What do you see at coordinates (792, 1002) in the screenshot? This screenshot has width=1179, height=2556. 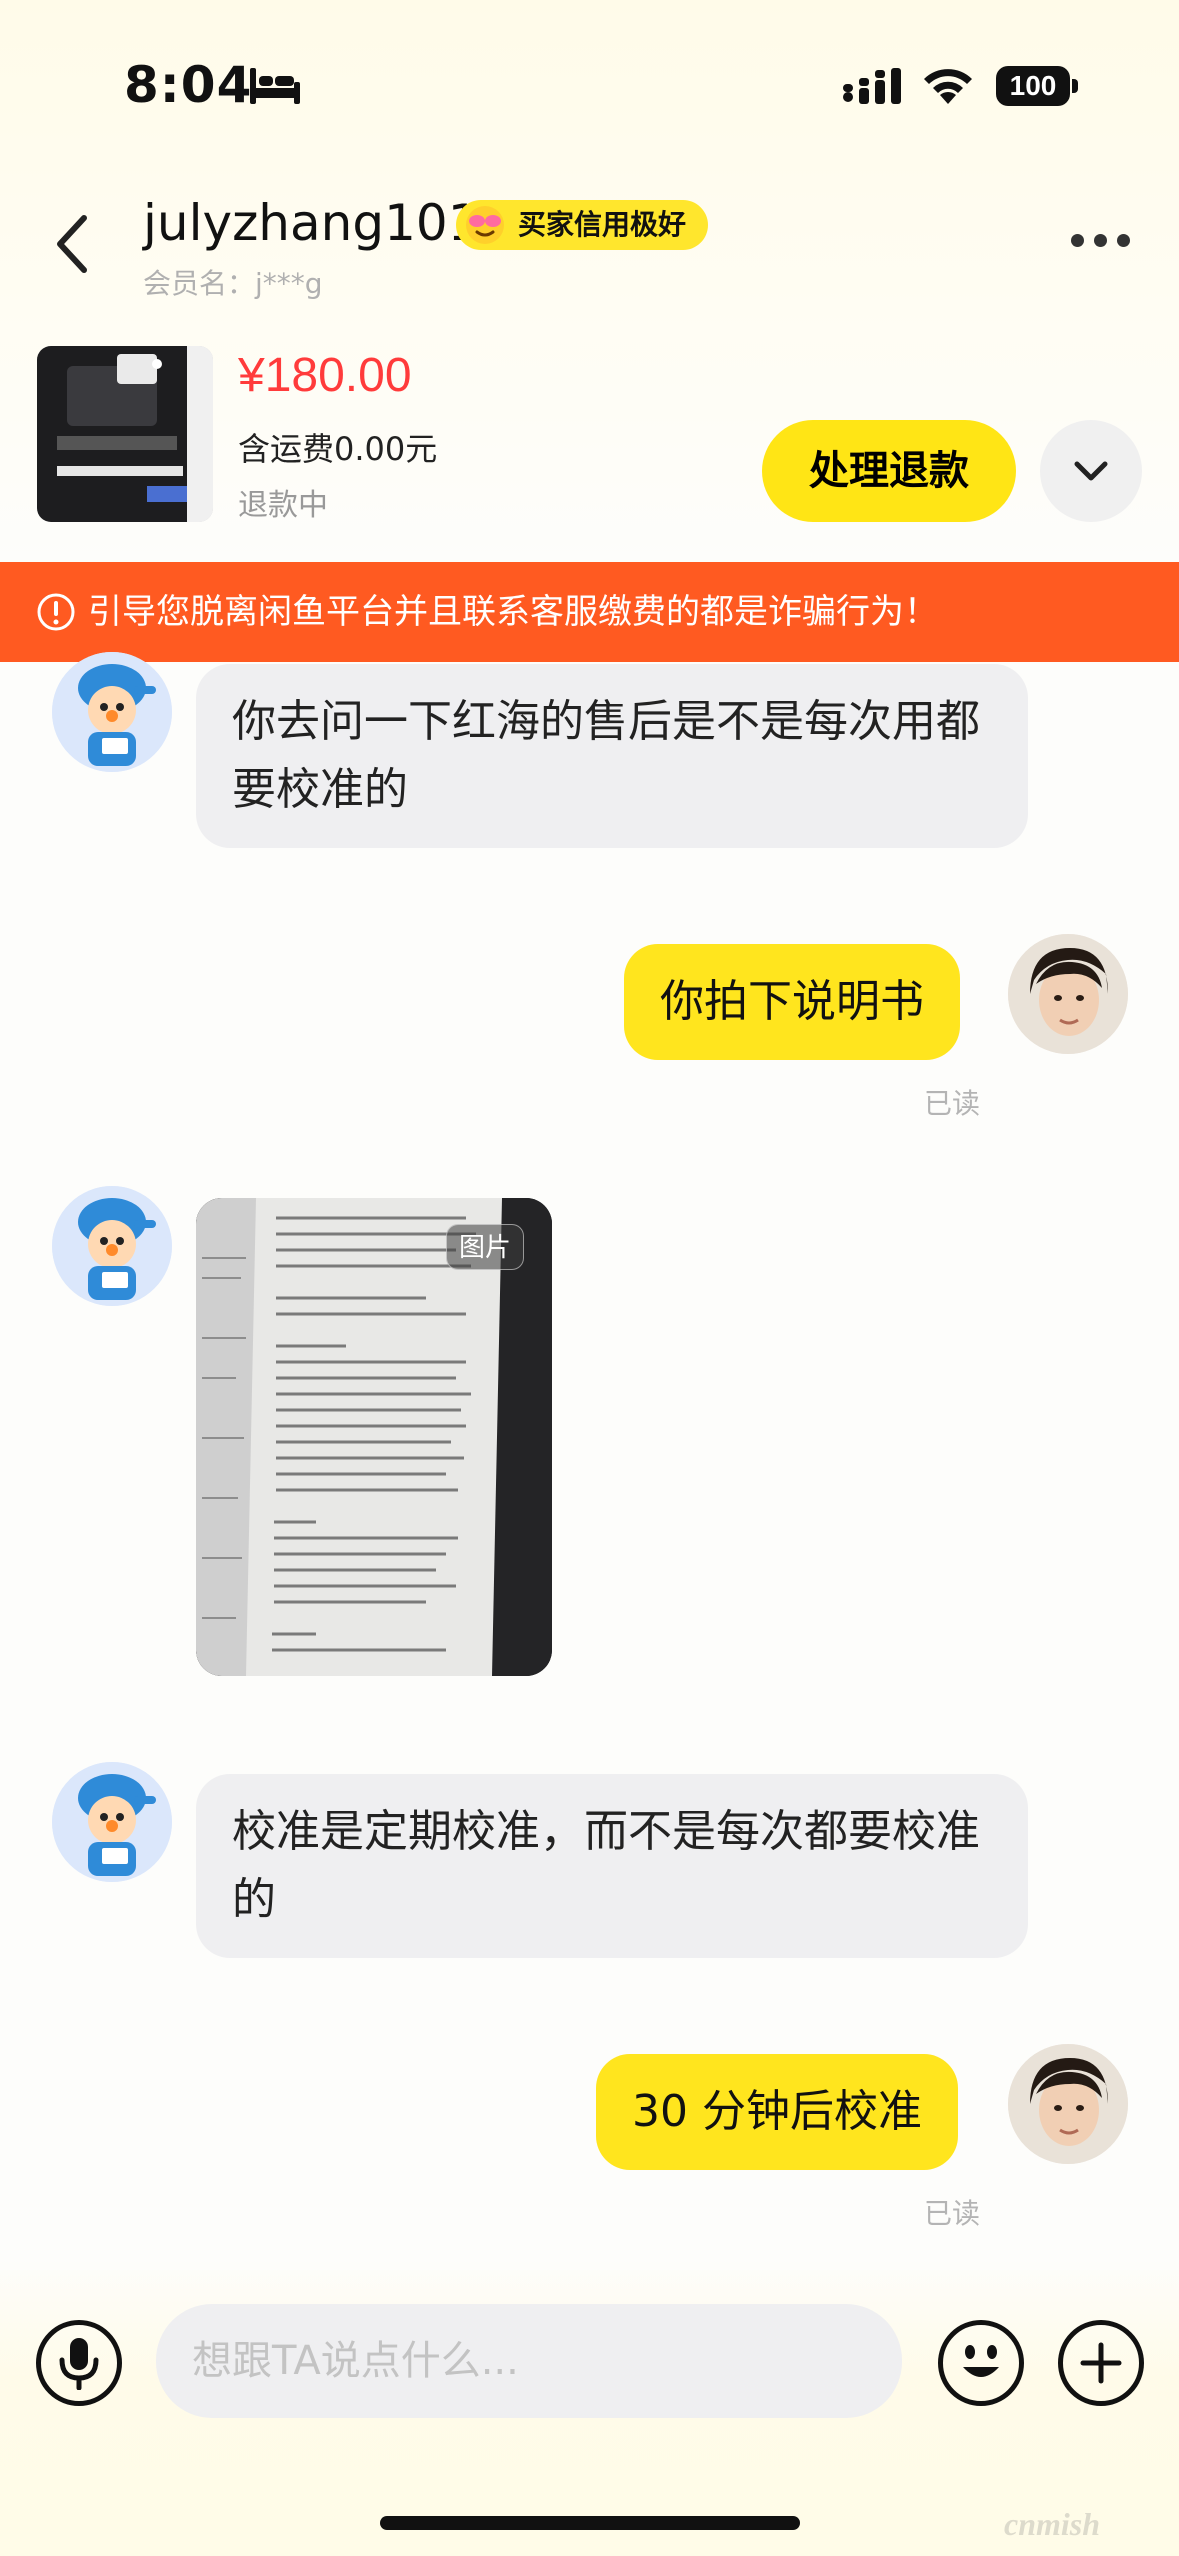 I see `message-bubble: 你拍下说明书` at bounding box center [792, 1002].